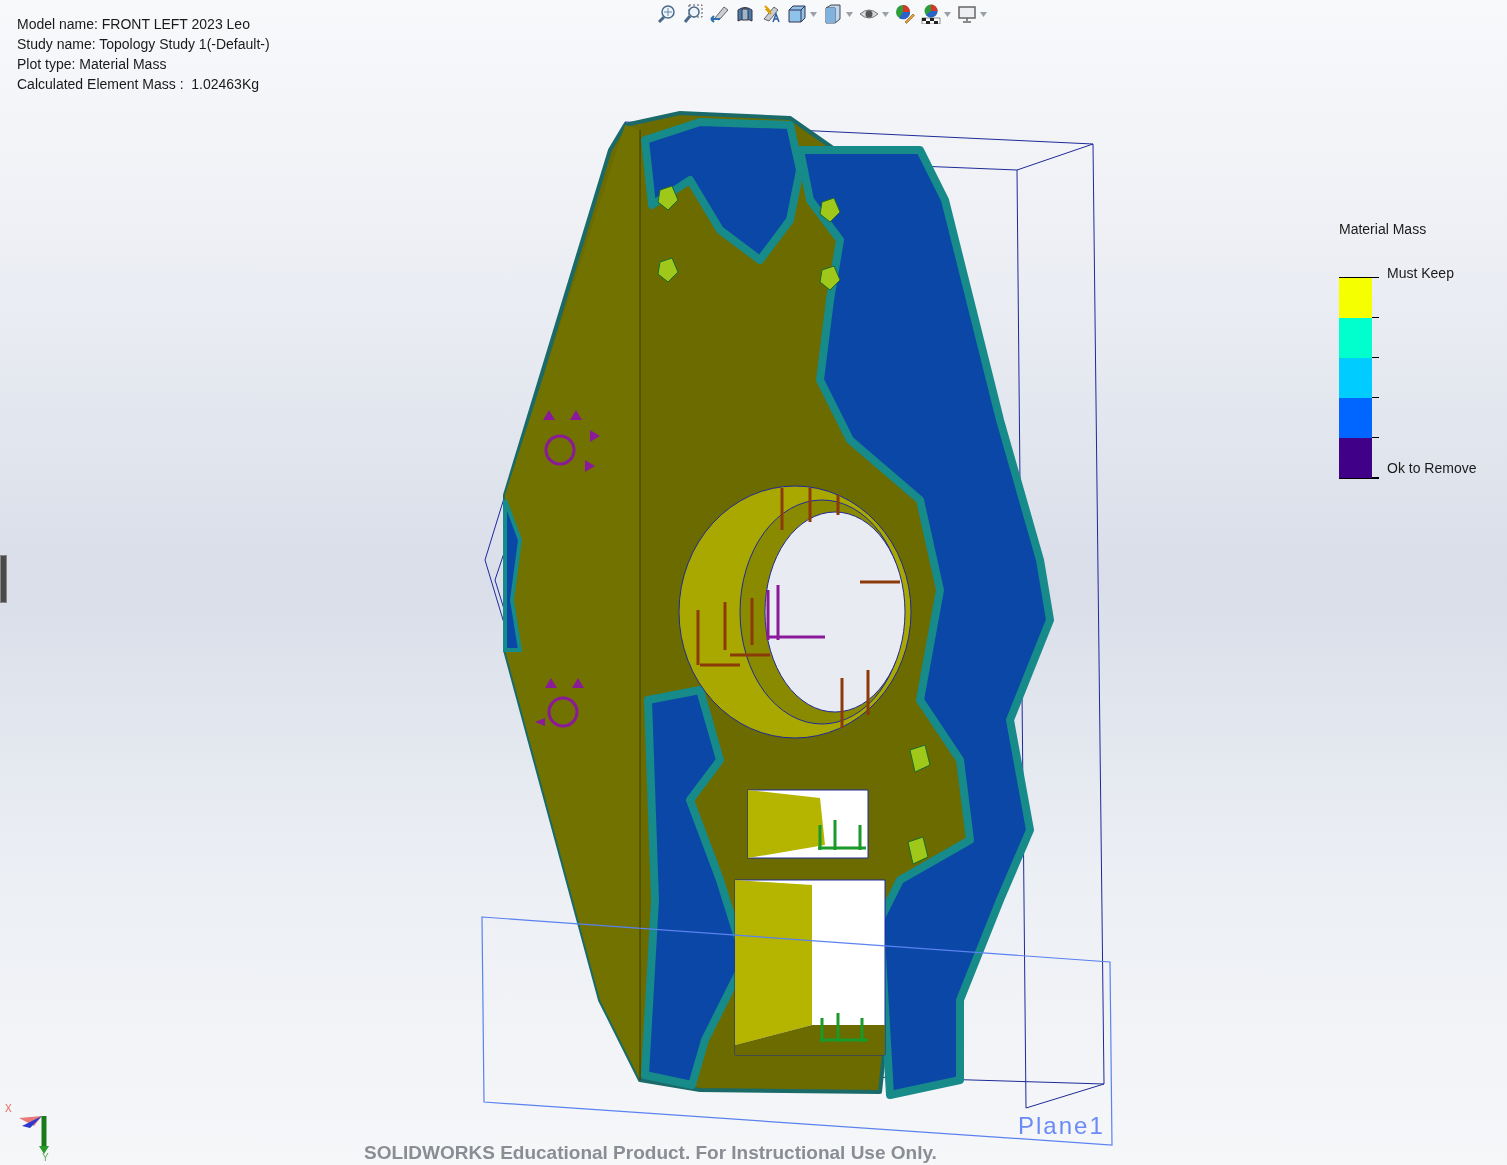 The height and width of the screenshot is (1165, 1507). What do you see at coordinates (931, 14) in the screenshot?
I see `color-ball-floor-icon` at bounding box center [931, 14].